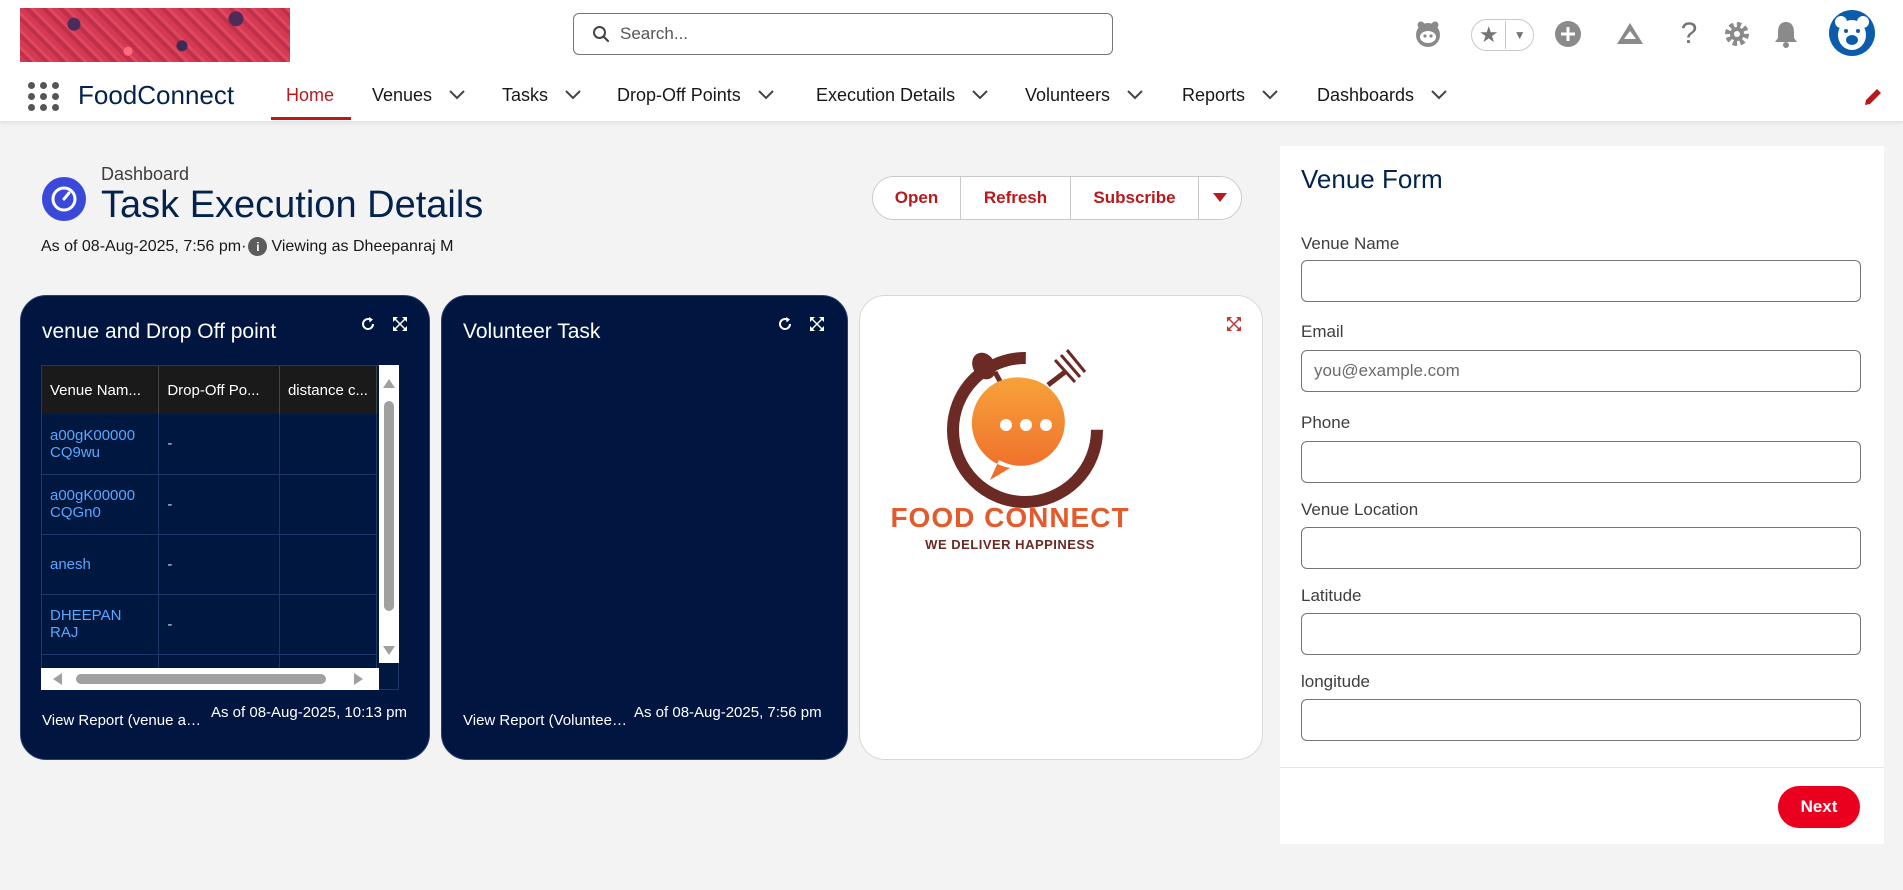 This screenshot has width=1903, height=890. What do you see at coordinates (101, 624) in the screenshot?
I see `venue-link: DHEEPAN RAJ` at bounding box center [101, 624].